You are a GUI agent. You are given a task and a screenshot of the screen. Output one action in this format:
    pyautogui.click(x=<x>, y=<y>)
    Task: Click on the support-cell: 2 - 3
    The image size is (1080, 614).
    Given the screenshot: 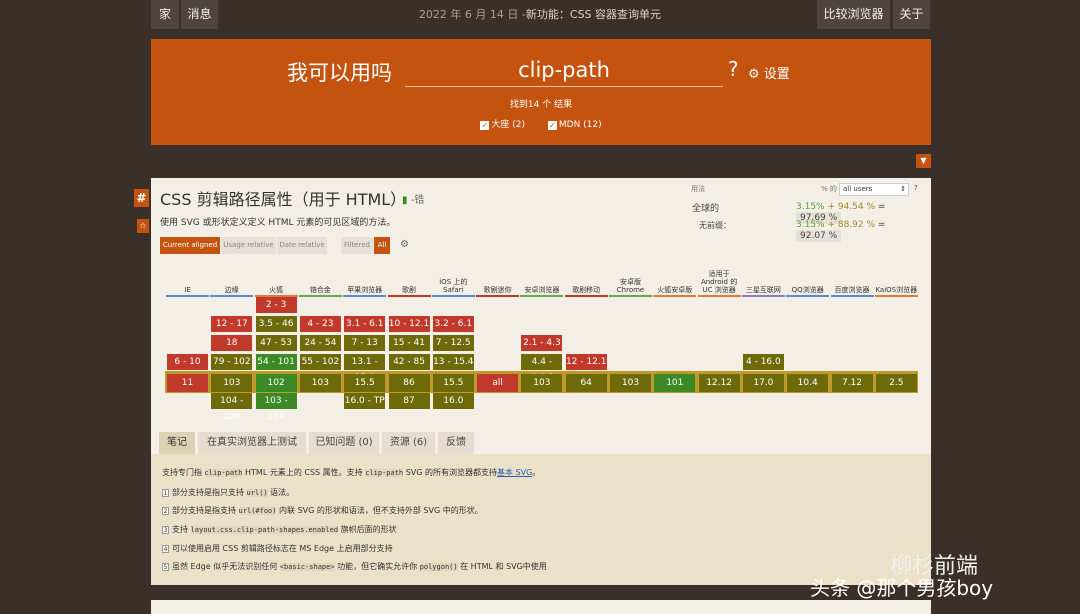 What is the action you would take?
    pyautogui.click(x=276, y=305)
    